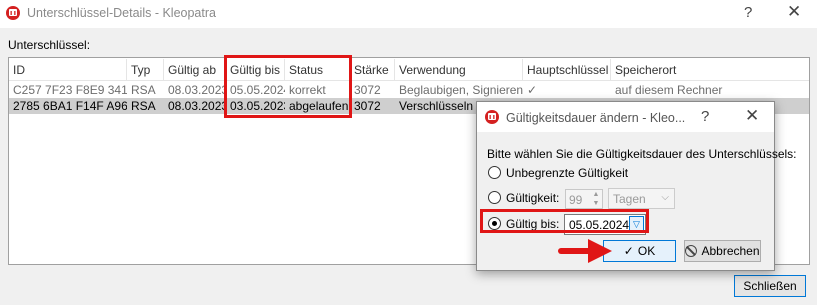 The height and width of the screenshot is (305, 817). What do you see at coordinates (748, 12) in the screenshot?
I see `help-button: ?` at bounding box center [748, 12].